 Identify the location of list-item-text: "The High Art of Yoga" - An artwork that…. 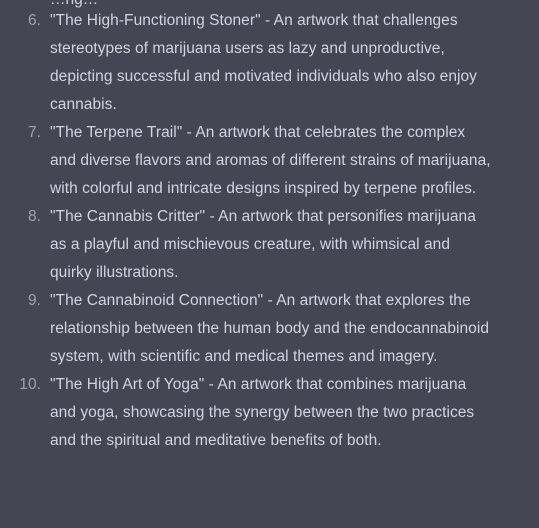
(262, 412).